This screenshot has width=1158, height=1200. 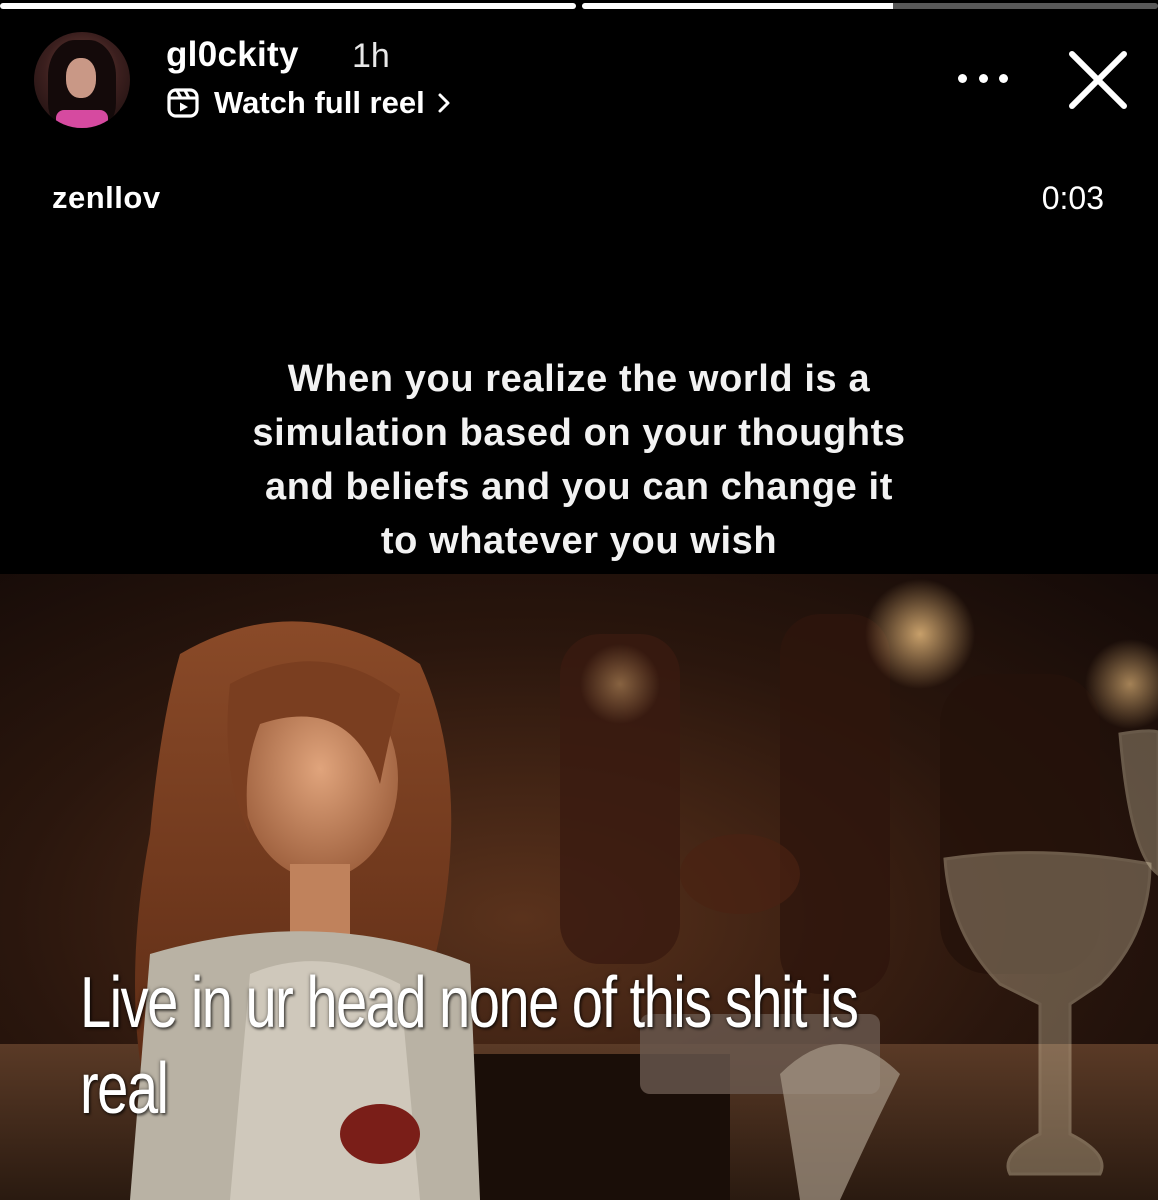 I want to click on reel-author: zenllov, so click(x=106, y=198).